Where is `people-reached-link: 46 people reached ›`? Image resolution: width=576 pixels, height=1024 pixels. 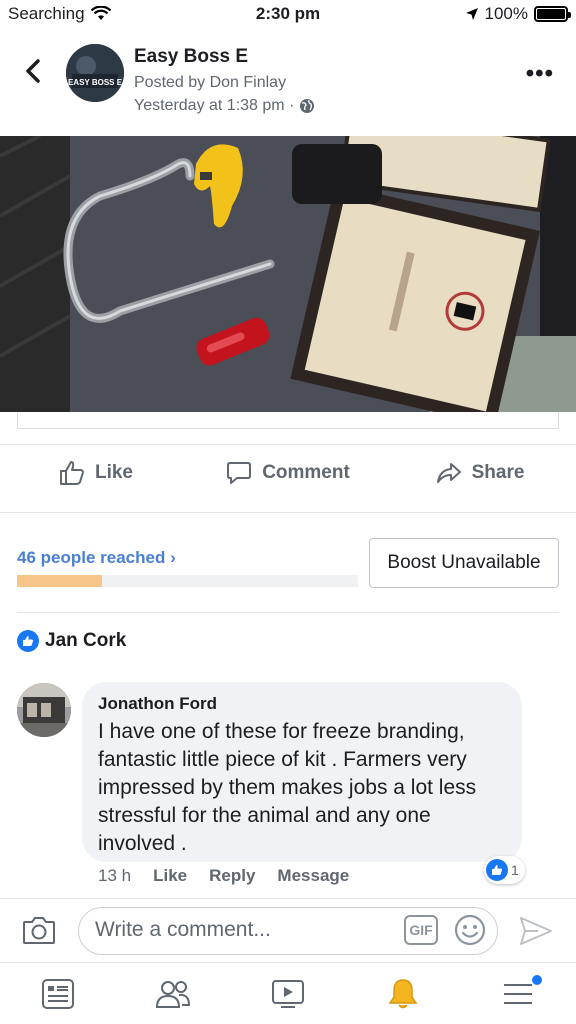
people-reached-link: 46 people reached › is located at coordinates (96, 558).